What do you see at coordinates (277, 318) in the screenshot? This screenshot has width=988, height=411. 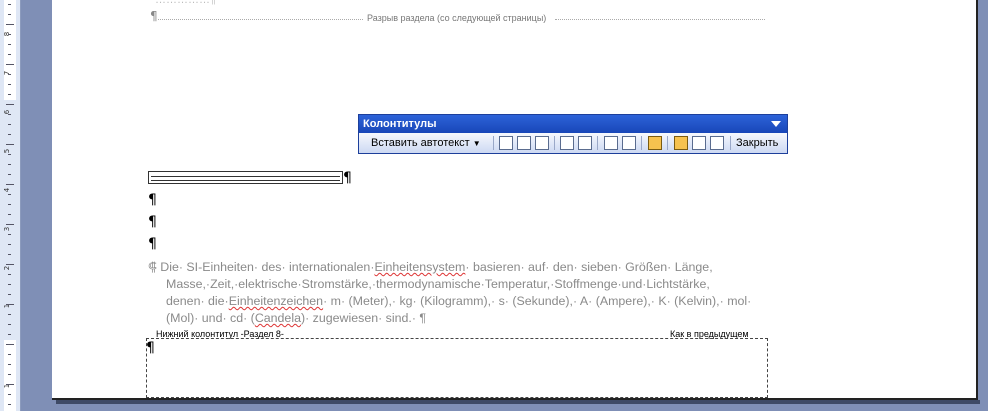 I see `spelling-error-word: Candela` at bounding box center [277, 318].